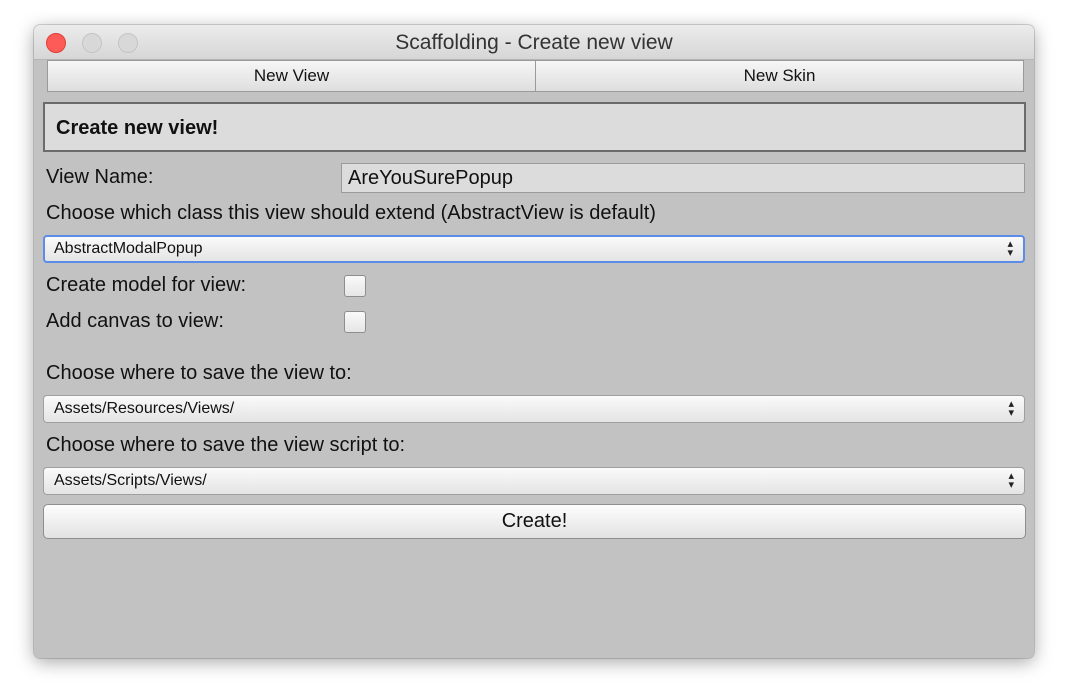 This screenshot has height=700, width=1068. What do you see at coordinates (292, 76) in the screenshot?
I see `tab-new-view: New View` at bounding box center [292, 76].